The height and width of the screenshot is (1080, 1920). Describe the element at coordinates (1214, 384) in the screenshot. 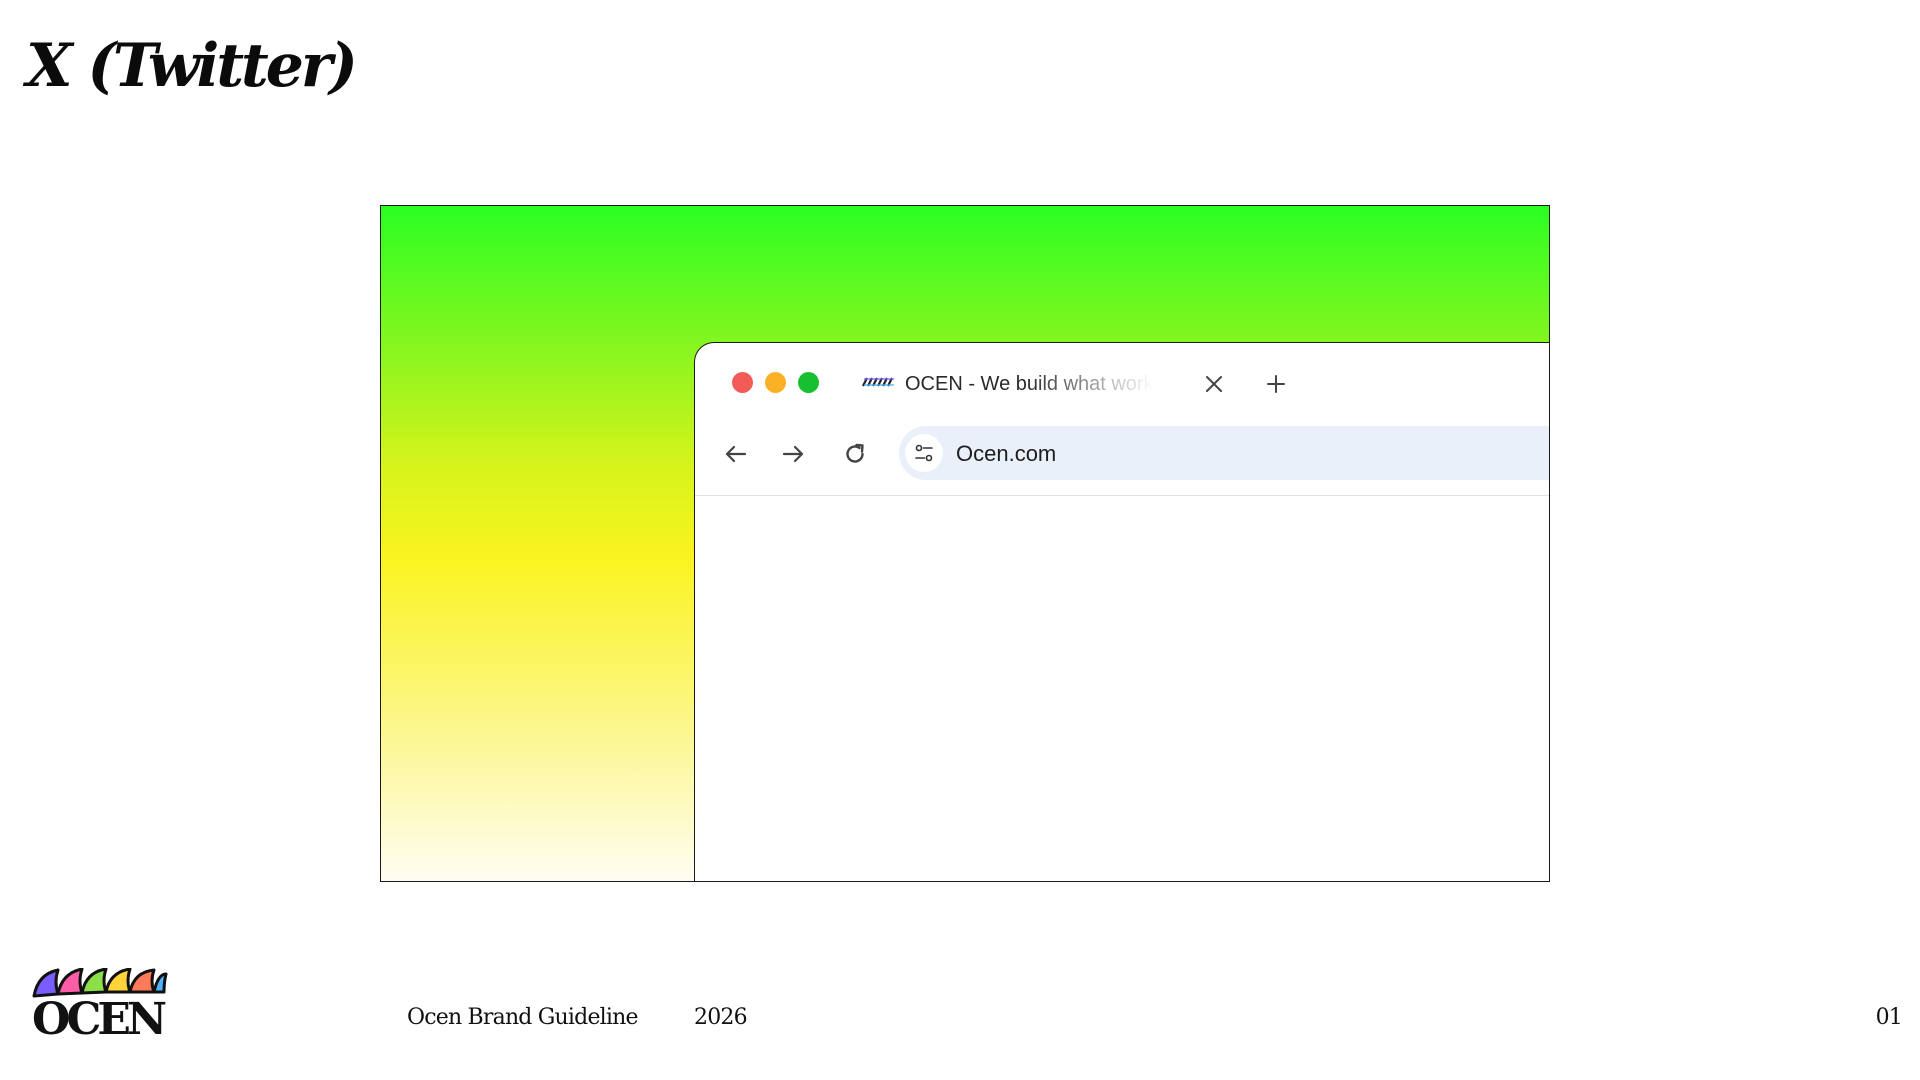

I see `close-icon` at that location.